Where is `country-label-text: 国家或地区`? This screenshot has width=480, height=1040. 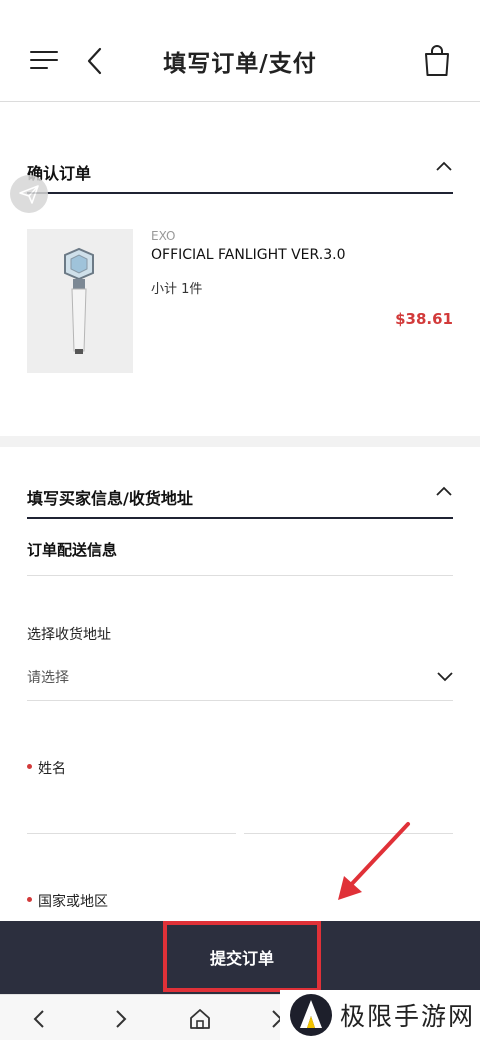 country-label-text: 国家或地区 is located at coordinates (73, 902).